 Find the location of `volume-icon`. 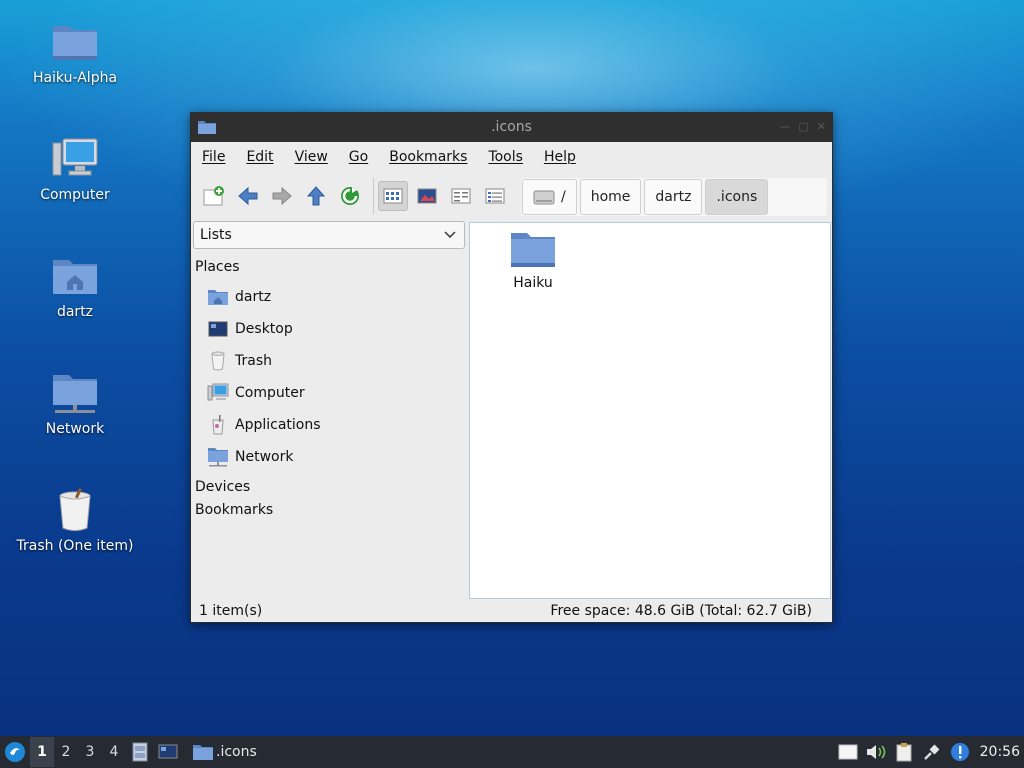

volume-icon is located at coordinates (875, 752).